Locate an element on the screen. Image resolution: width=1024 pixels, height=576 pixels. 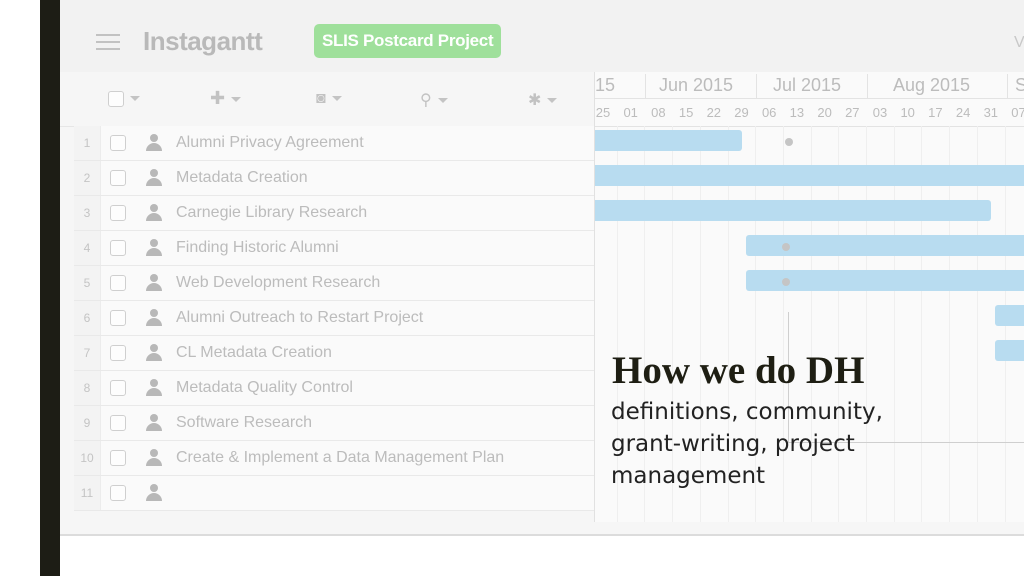
row-number: 8 is located at coordinates (87, 388).